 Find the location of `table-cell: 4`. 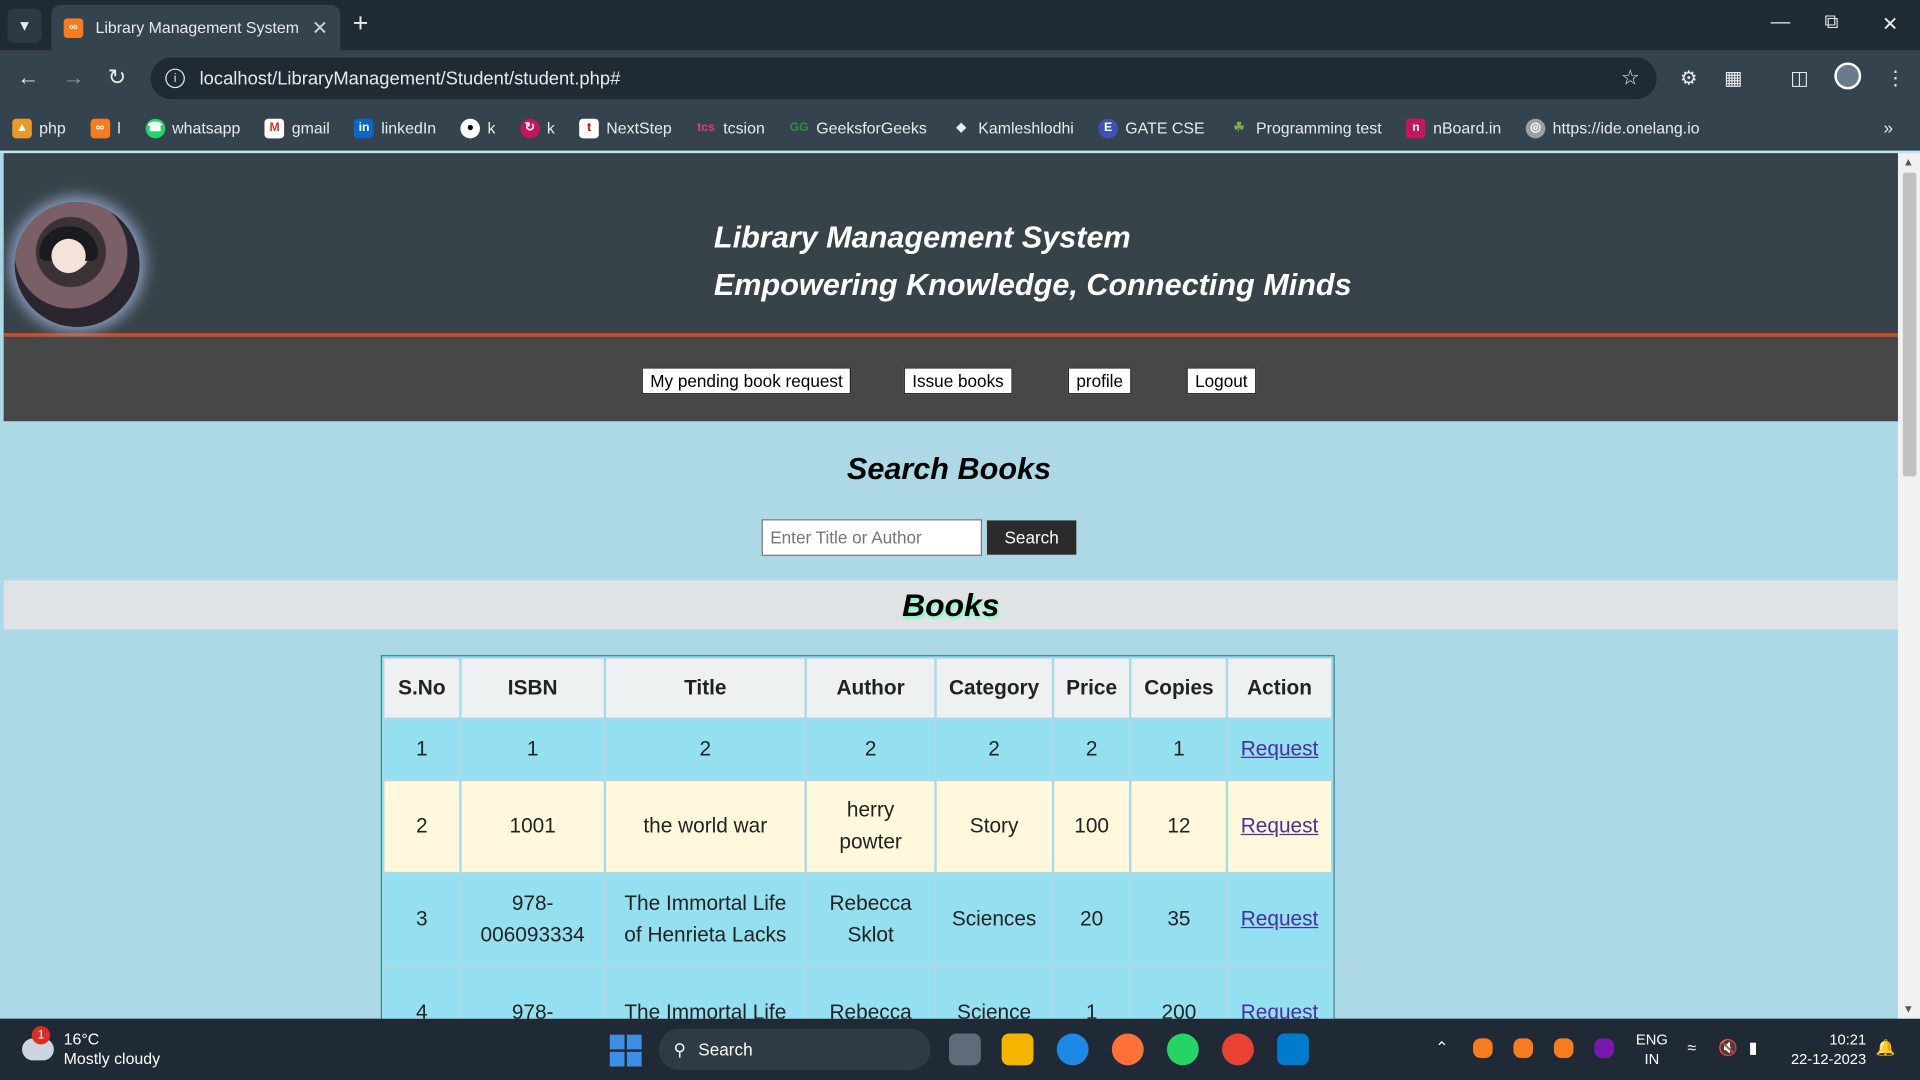

table-cell: 4 is located at coordinates (422, 993).